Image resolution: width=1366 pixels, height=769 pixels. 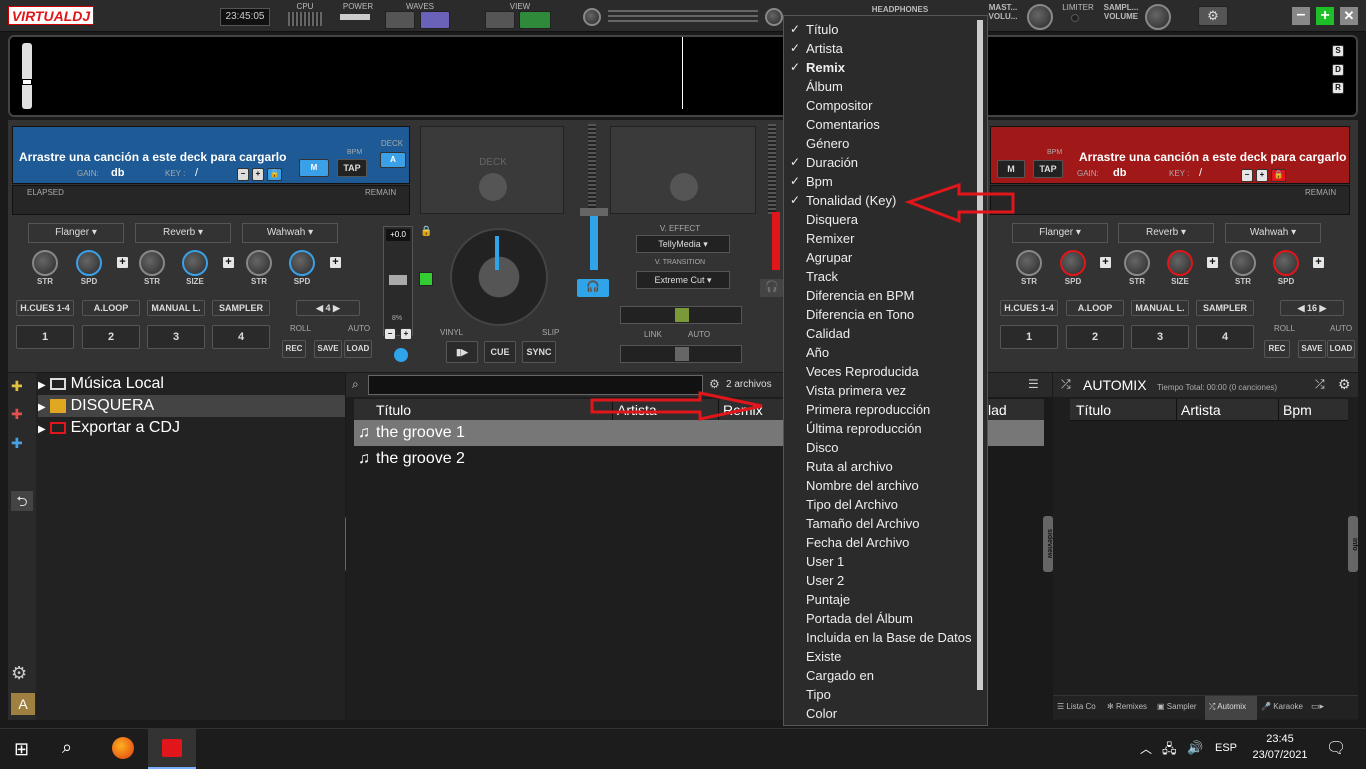 I want to click on search-options-gear-icon: ⚙, so click(x=714, y=384).